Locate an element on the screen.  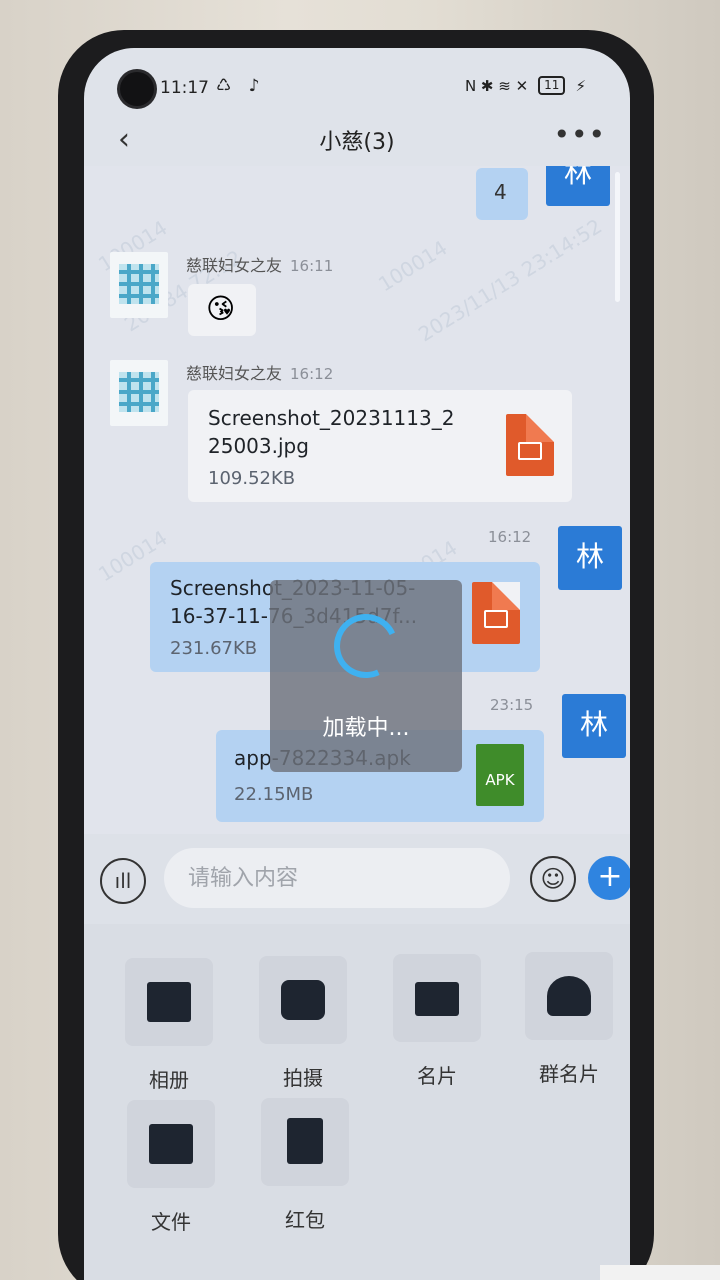
file-size: 231.67KB is located at coordinates (214, 648).